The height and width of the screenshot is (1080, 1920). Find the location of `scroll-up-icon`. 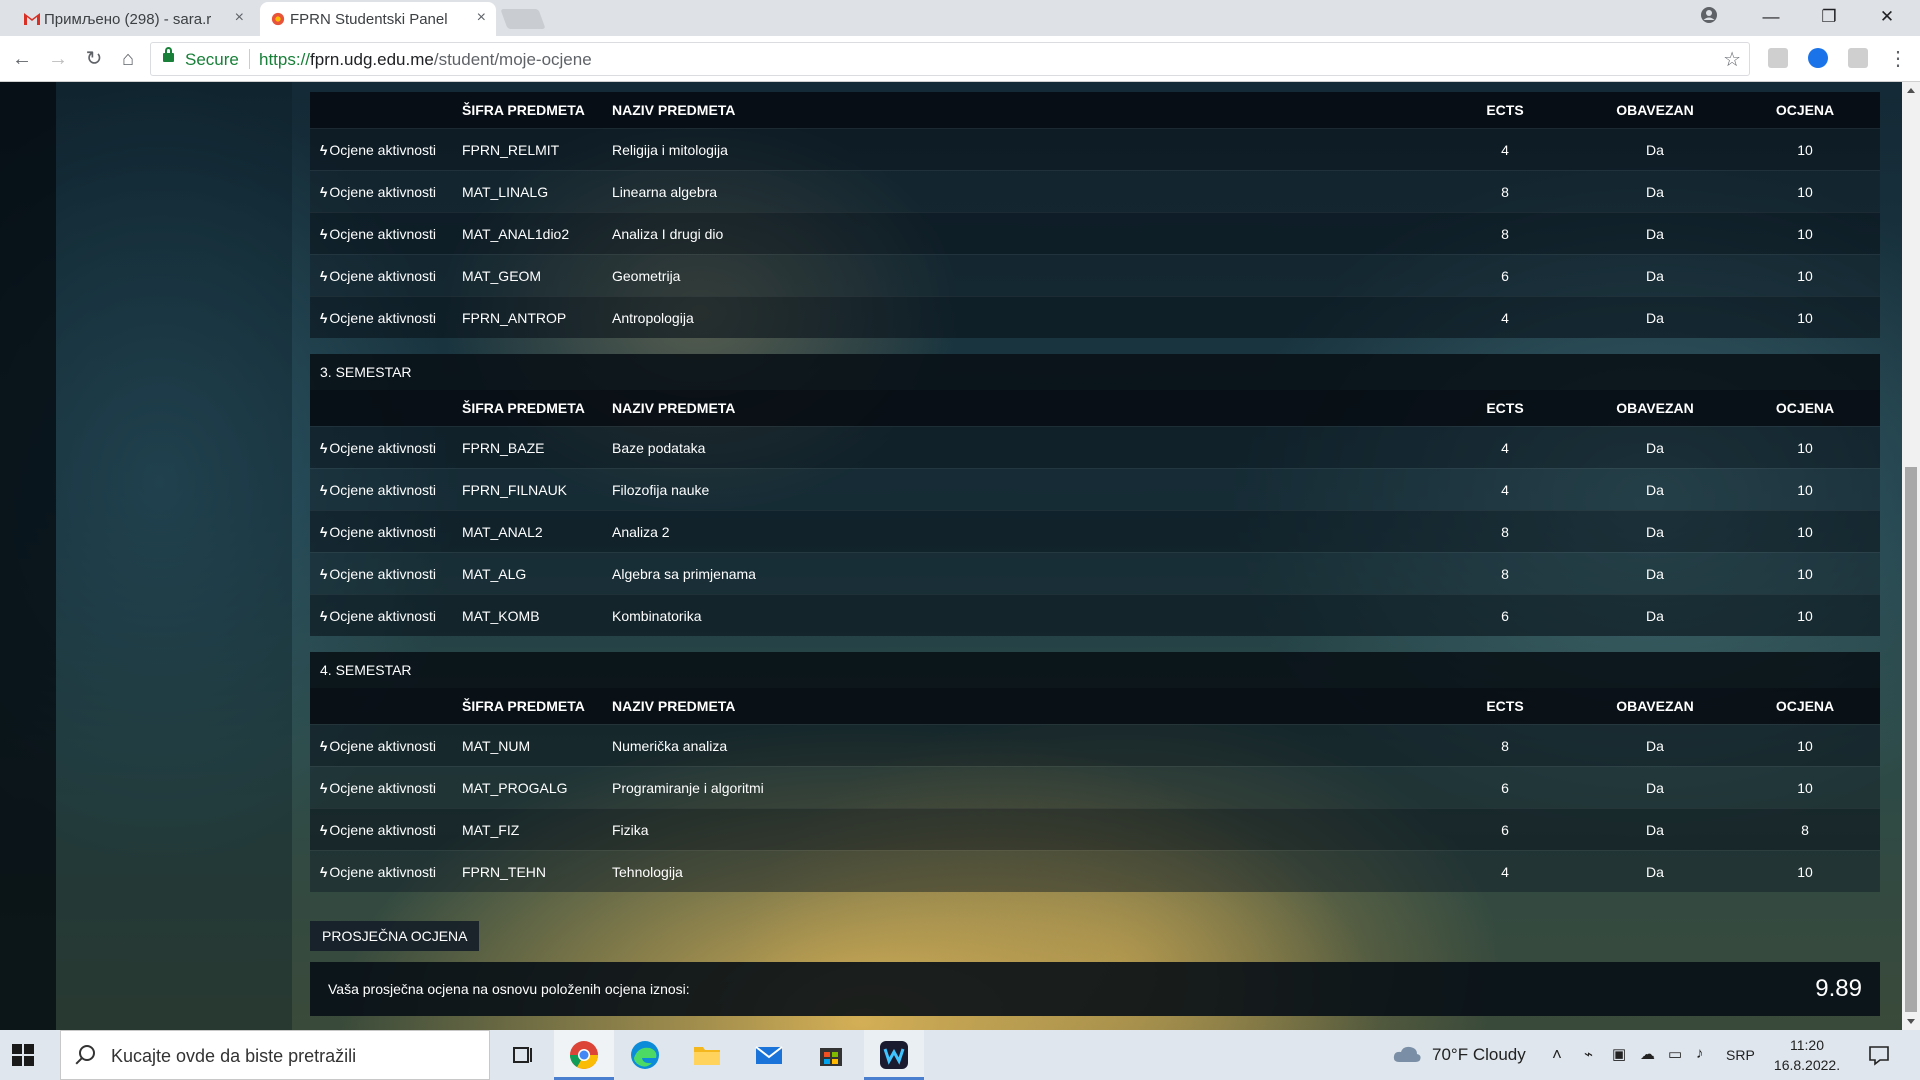

scroll-up-icon is located at coordinates (1911, 90).